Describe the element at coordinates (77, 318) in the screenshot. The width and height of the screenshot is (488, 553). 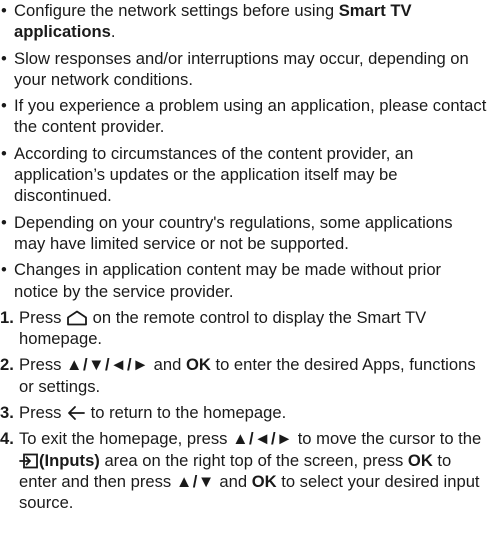
I see `home-icon` at that location.